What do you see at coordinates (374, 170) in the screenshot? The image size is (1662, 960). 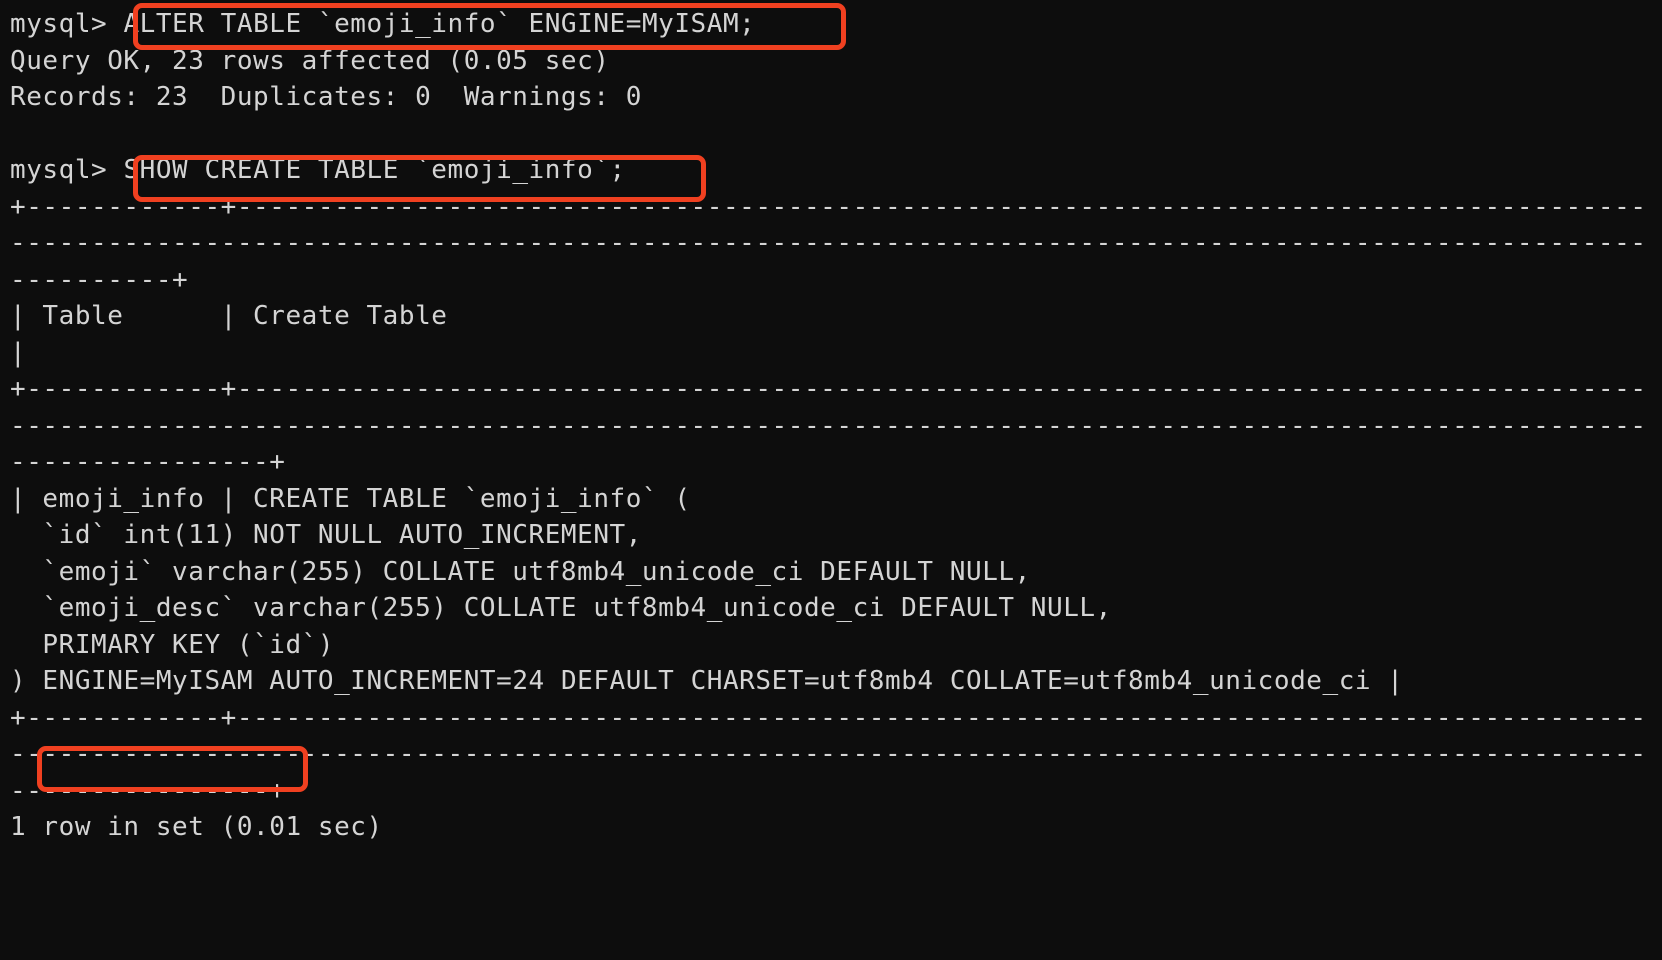 I see `command-text-show-create-table: SHOW CREATE TABLE `emoji_info`;` at bounding box center [374, 170].